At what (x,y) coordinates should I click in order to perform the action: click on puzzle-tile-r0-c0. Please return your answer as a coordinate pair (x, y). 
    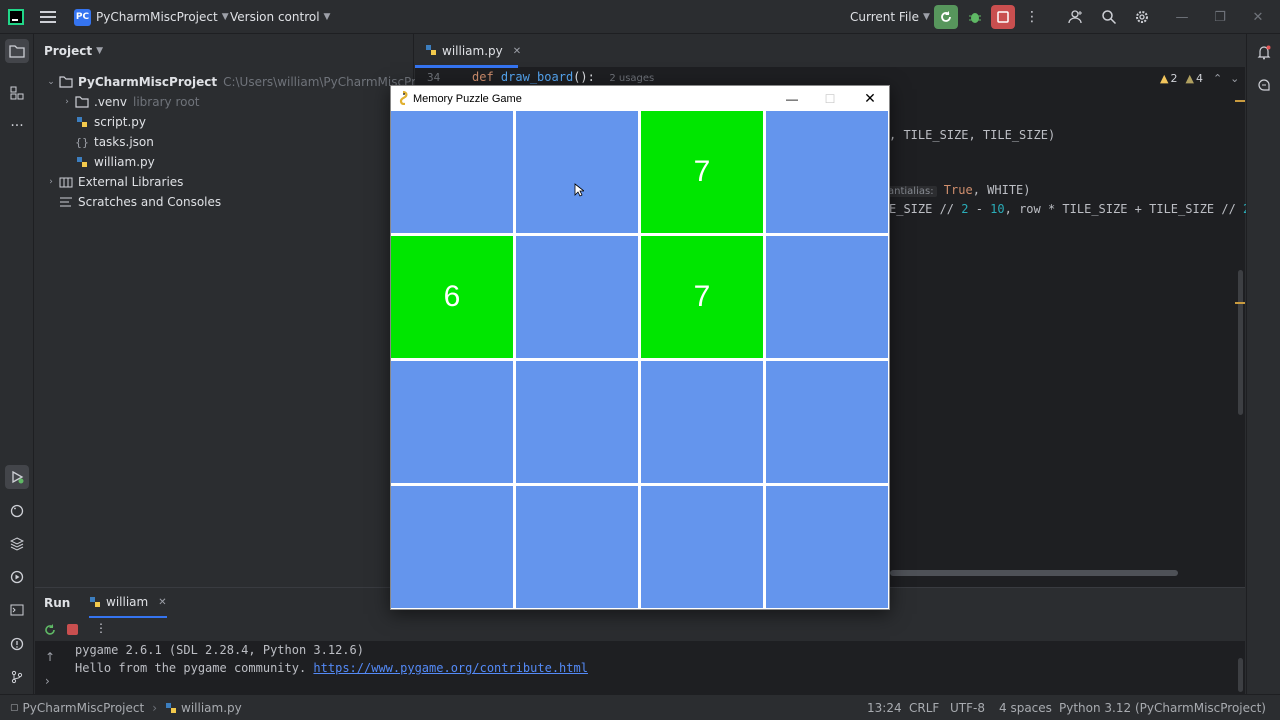
    Looking at the image, I should click on (452, 172).